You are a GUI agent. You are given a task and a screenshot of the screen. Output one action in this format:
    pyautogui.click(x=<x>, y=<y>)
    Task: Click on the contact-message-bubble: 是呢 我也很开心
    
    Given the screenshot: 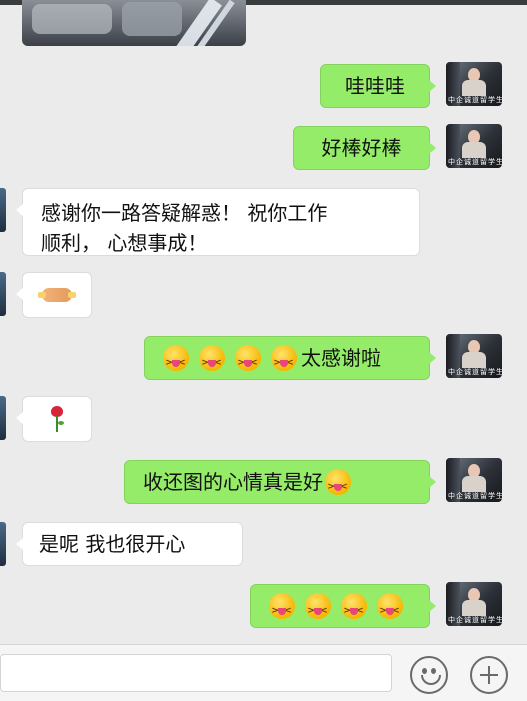 What is the action you would take?
    pyautogui.click(x=129, y=544)
    